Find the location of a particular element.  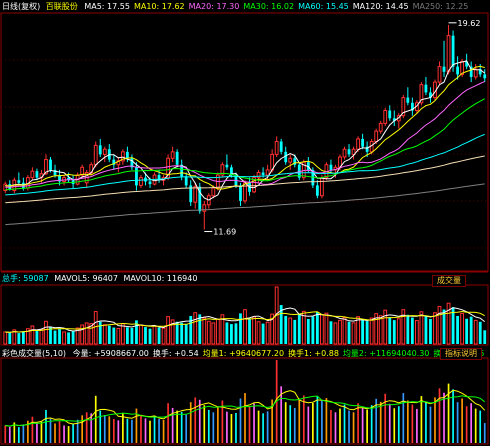

mavol5-label: MAVOL5: 96407 is located at coordinates (86, 278).